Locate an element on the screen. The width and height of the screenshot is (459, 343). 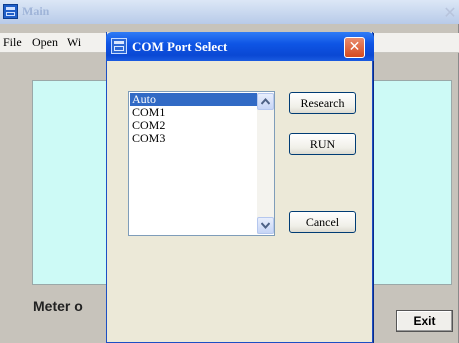
list-item: COM3 is located at coordinates (193, 138).